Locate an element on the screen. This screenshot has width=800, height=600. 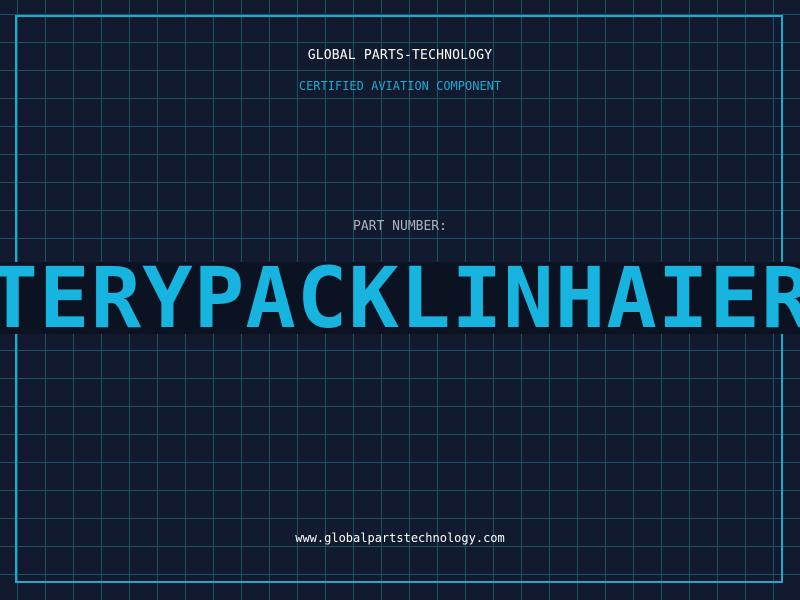
website-url: www.globalpartstechnology.com is located at coordinates (400, 538).